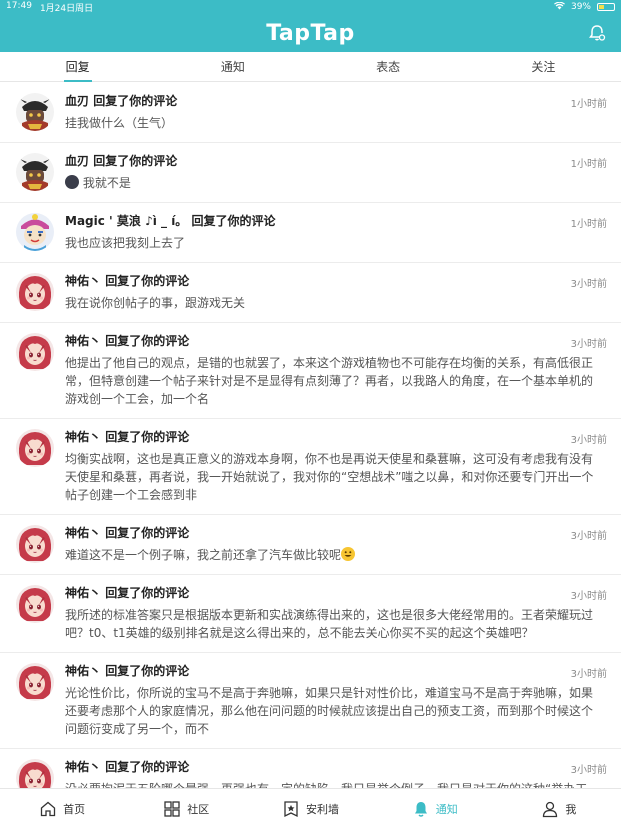 The image size is (621, 828). I want to click on nav-recommend-wall: 安利墙, so click(310, 808).